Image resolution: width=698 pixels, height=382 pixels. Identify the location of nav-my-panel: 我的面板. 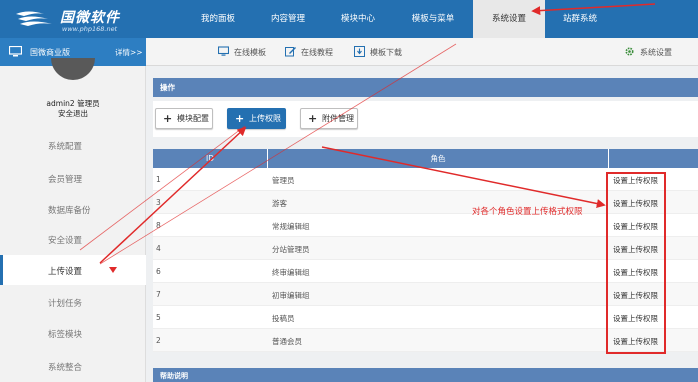
(218, 19).